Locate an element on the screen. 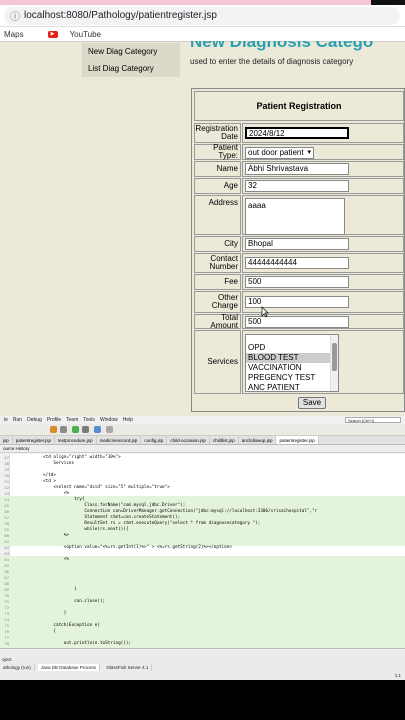  editor-tab: child-occasion.jsp is located at coordinates (188, 440).